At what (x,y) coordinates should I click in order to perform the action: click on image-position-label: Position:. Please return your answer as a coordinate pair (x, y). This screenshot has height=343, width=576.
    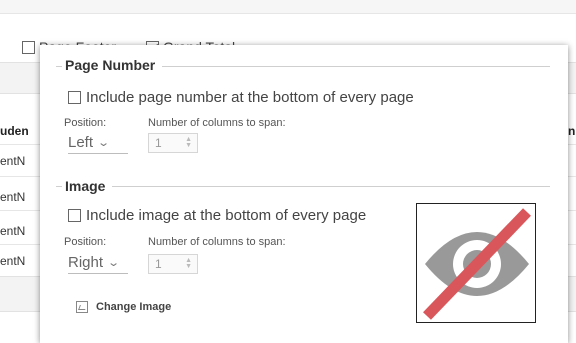
    Looking at the image, I should click on (85, 242).